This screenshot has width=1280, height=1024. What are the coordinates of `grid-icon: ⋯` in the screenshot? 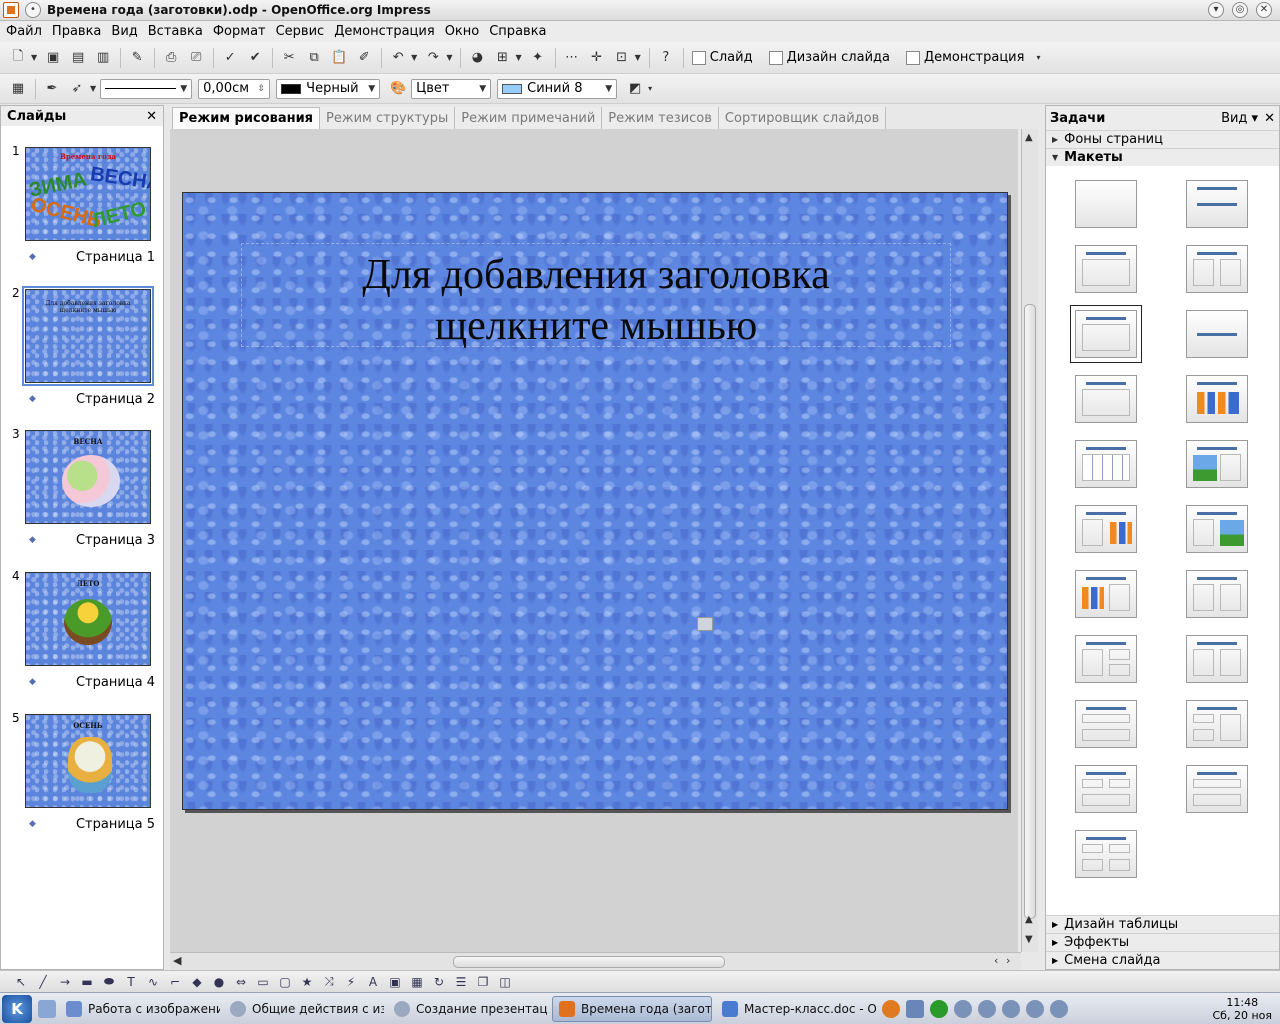 It's located at (572, 58).